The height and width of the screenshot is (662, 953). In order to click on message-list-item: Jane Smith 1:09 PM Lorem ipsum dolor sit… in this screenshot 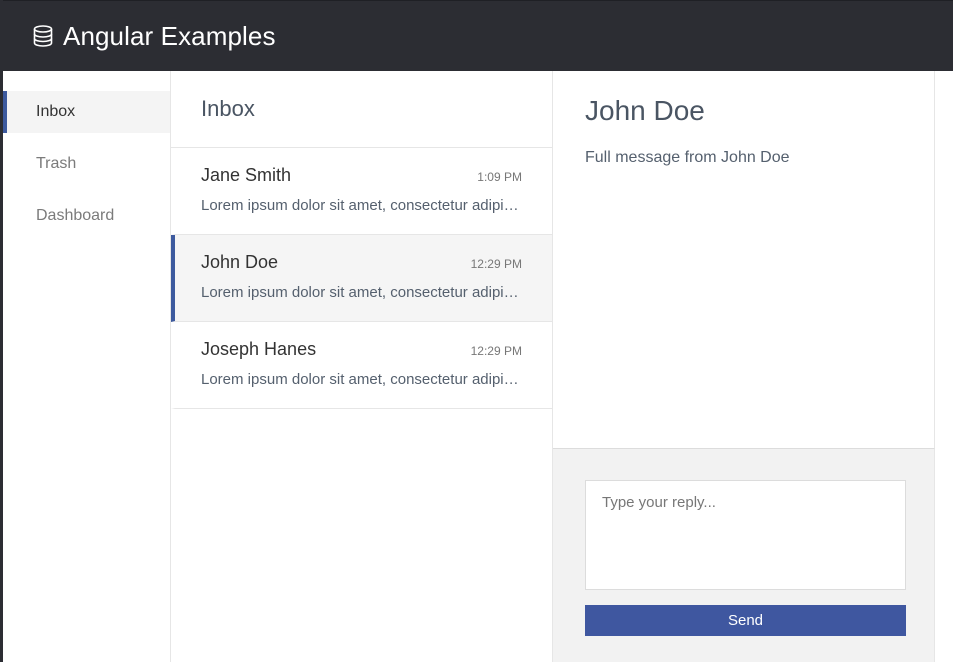, I will do `click(361, 191)`.